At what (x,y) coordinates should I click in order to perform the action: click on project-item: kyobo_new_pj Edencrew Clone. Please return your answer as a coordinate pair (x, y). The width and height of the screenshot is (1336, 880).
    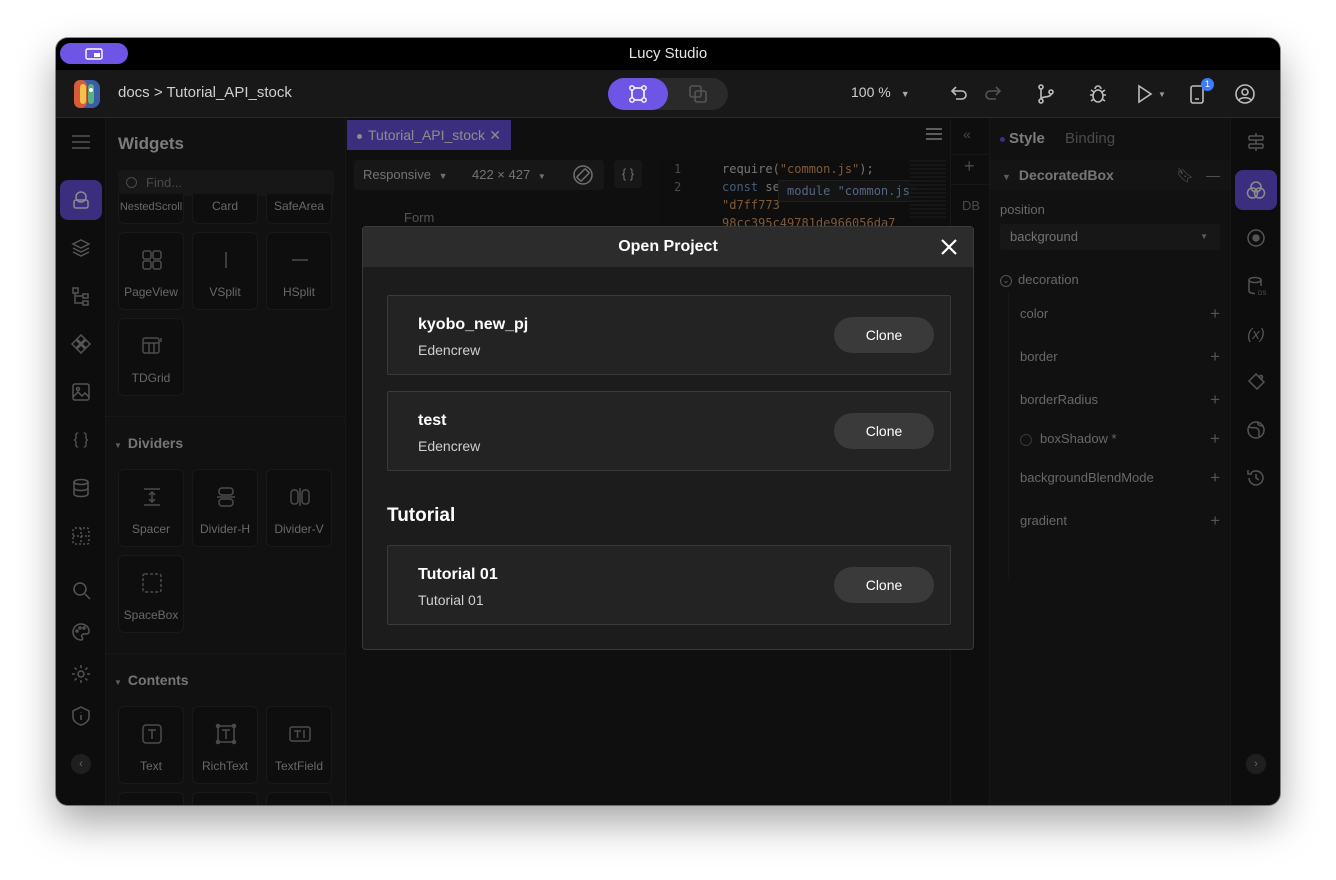
    Looking at the image, I should click on (669, 335).